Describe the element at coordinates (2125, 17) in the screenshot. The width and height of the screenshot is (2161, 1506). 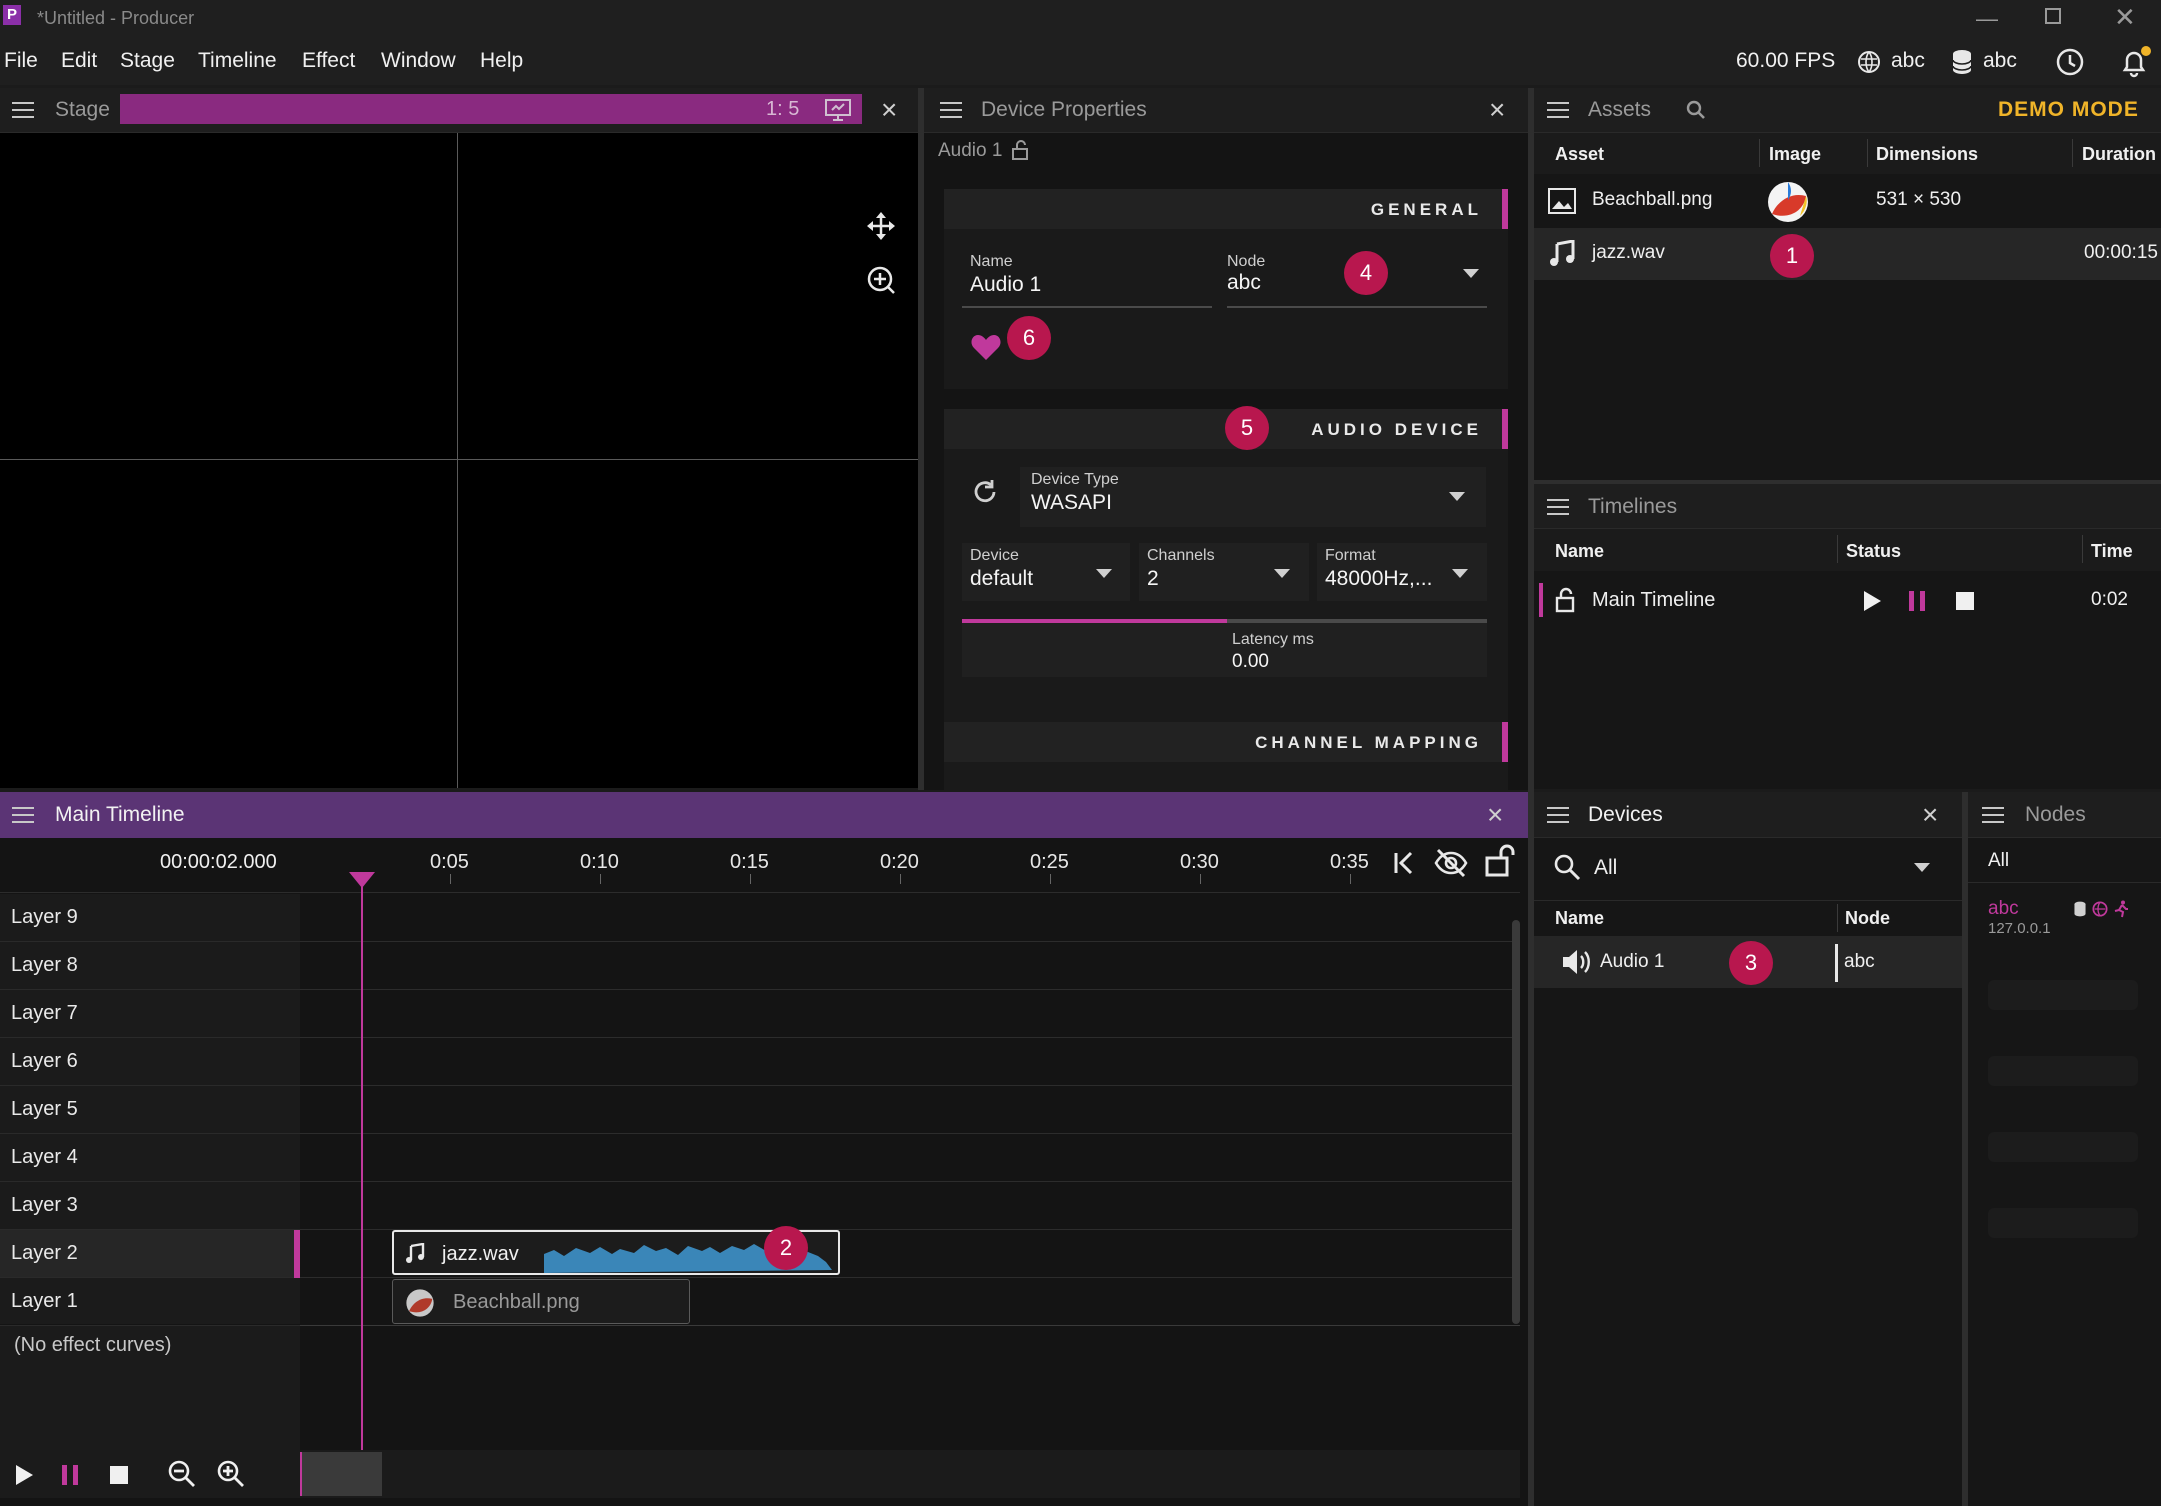
I see `close-window-button: ✕` at that location.